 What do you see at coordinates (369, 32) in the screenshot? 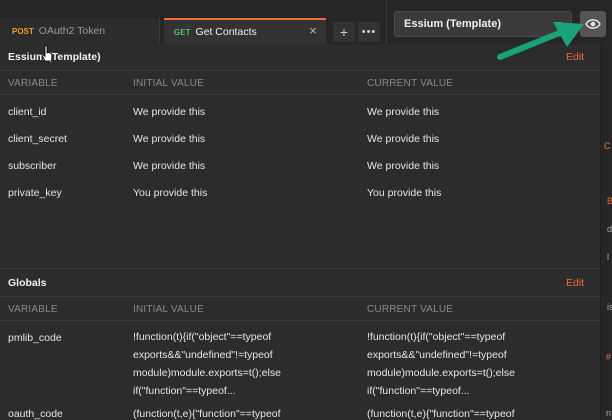
I see `more-tabs-button: •••` at bounding box center [369, 32].